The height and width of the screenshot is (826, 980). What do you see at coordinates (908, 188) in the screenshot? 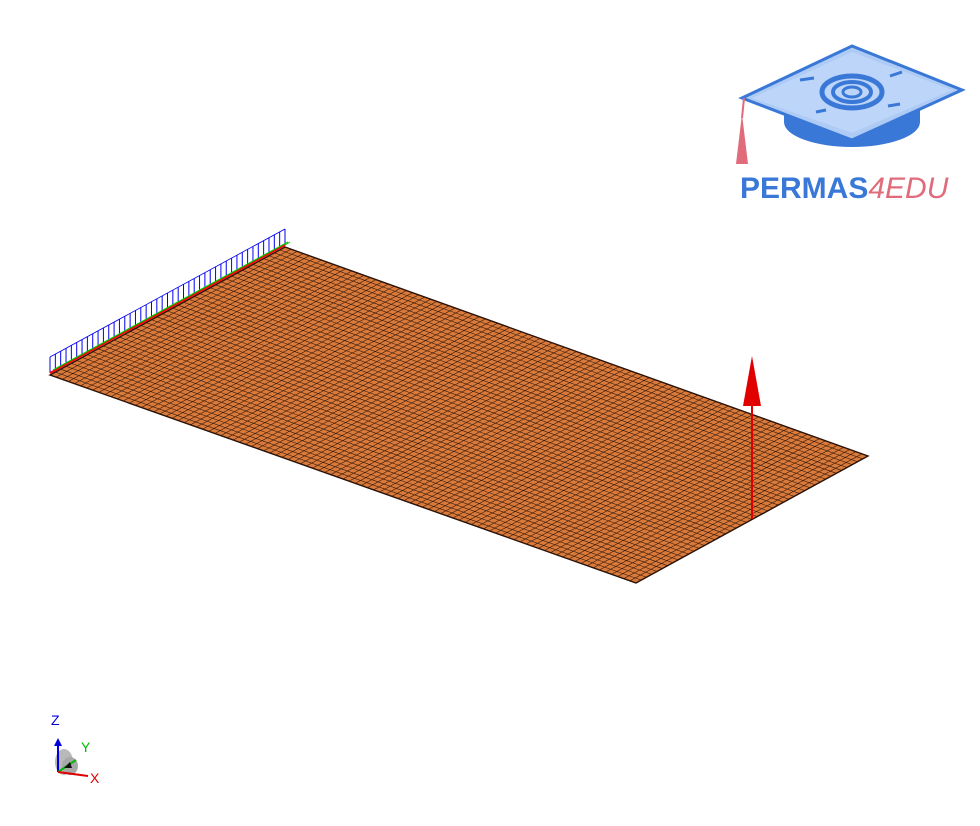
I see `logo-suffix: 4EDU` at bounding box center [908, 188].